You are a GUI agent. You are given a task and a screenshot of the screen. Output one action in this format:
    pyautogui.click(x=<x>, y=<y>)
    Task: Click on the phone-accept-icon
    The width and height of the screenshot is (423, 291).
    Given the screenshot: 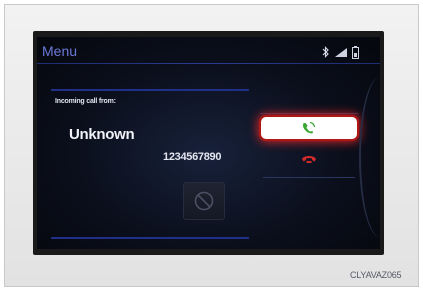 What is the action you would take?
    pyautogui.click(x=309, y=127)
    